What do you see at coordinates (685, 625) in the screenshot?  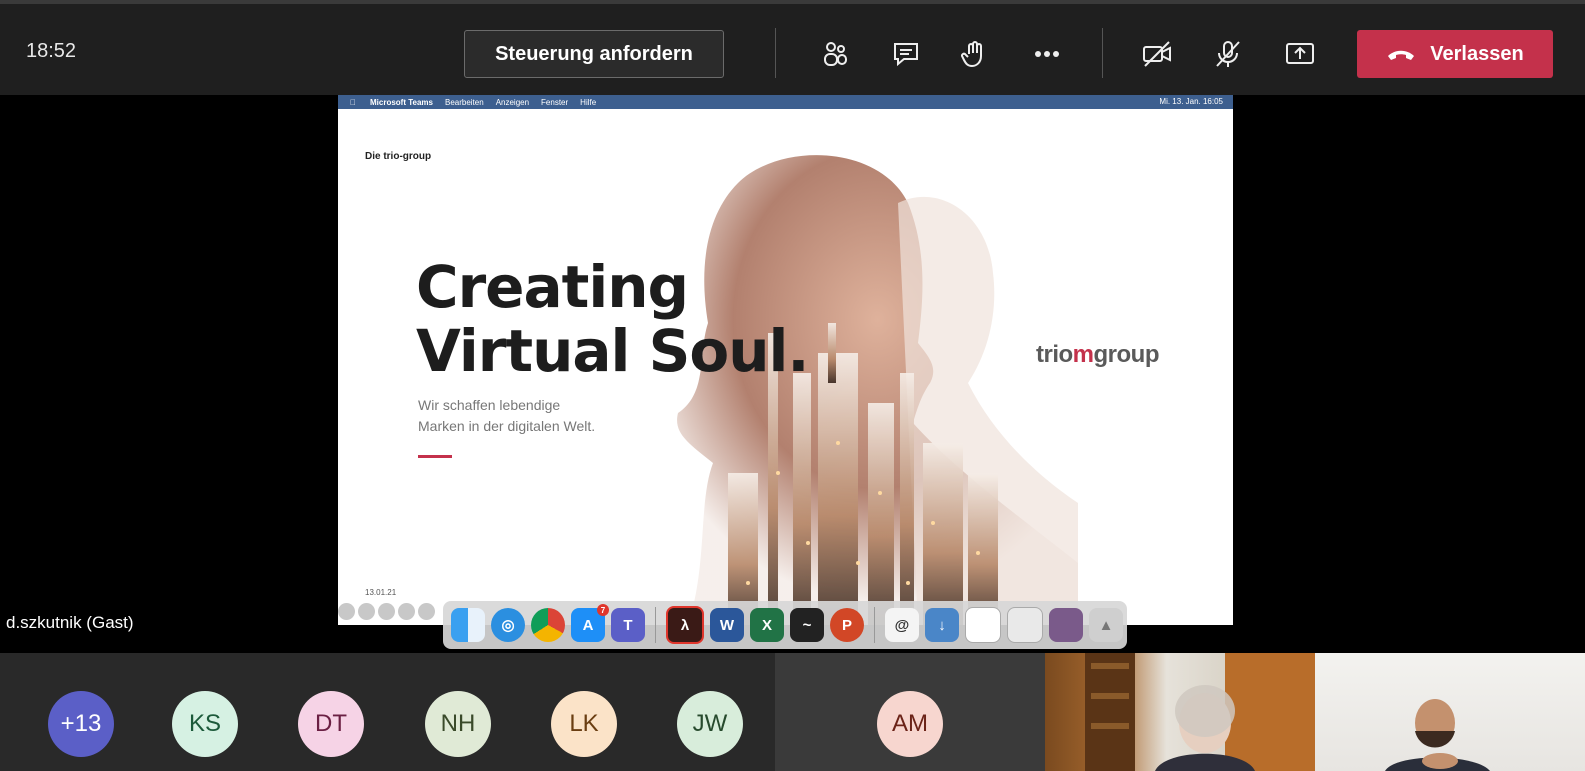 I see `acrobat-icon: λ` at bounding box center [685, 625].